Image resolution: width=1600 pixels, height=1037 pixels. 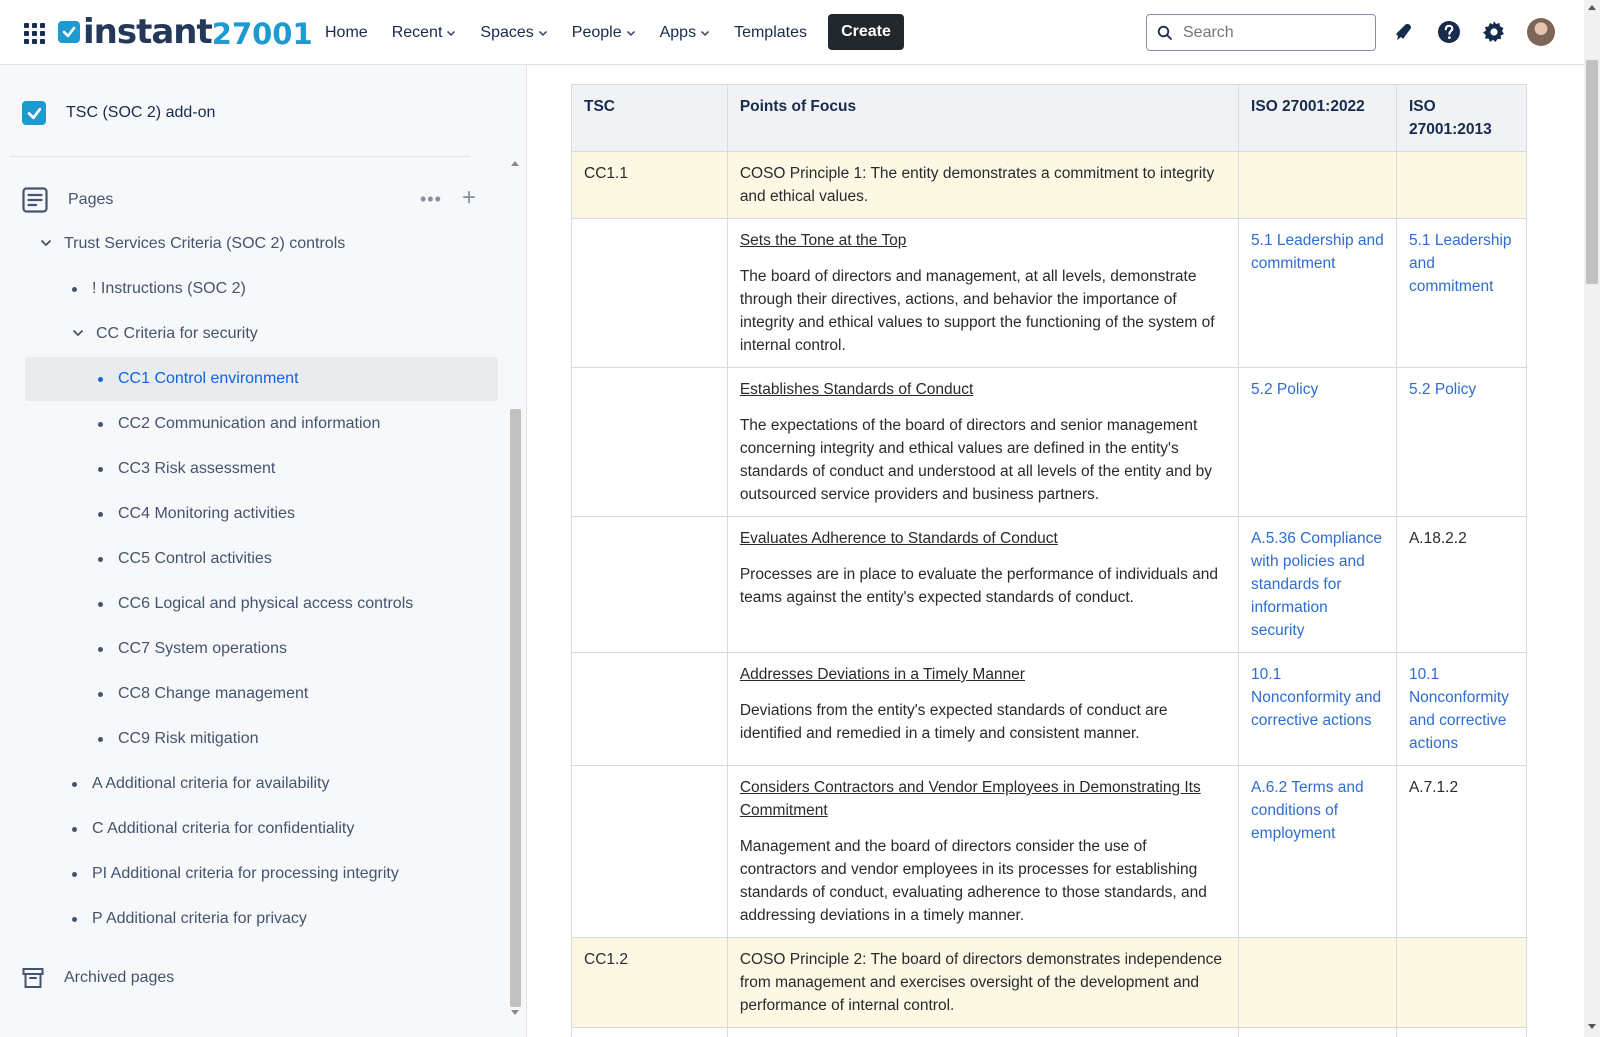 I want to click on tsc-id: CC1.1, so click(x=606, y=173).